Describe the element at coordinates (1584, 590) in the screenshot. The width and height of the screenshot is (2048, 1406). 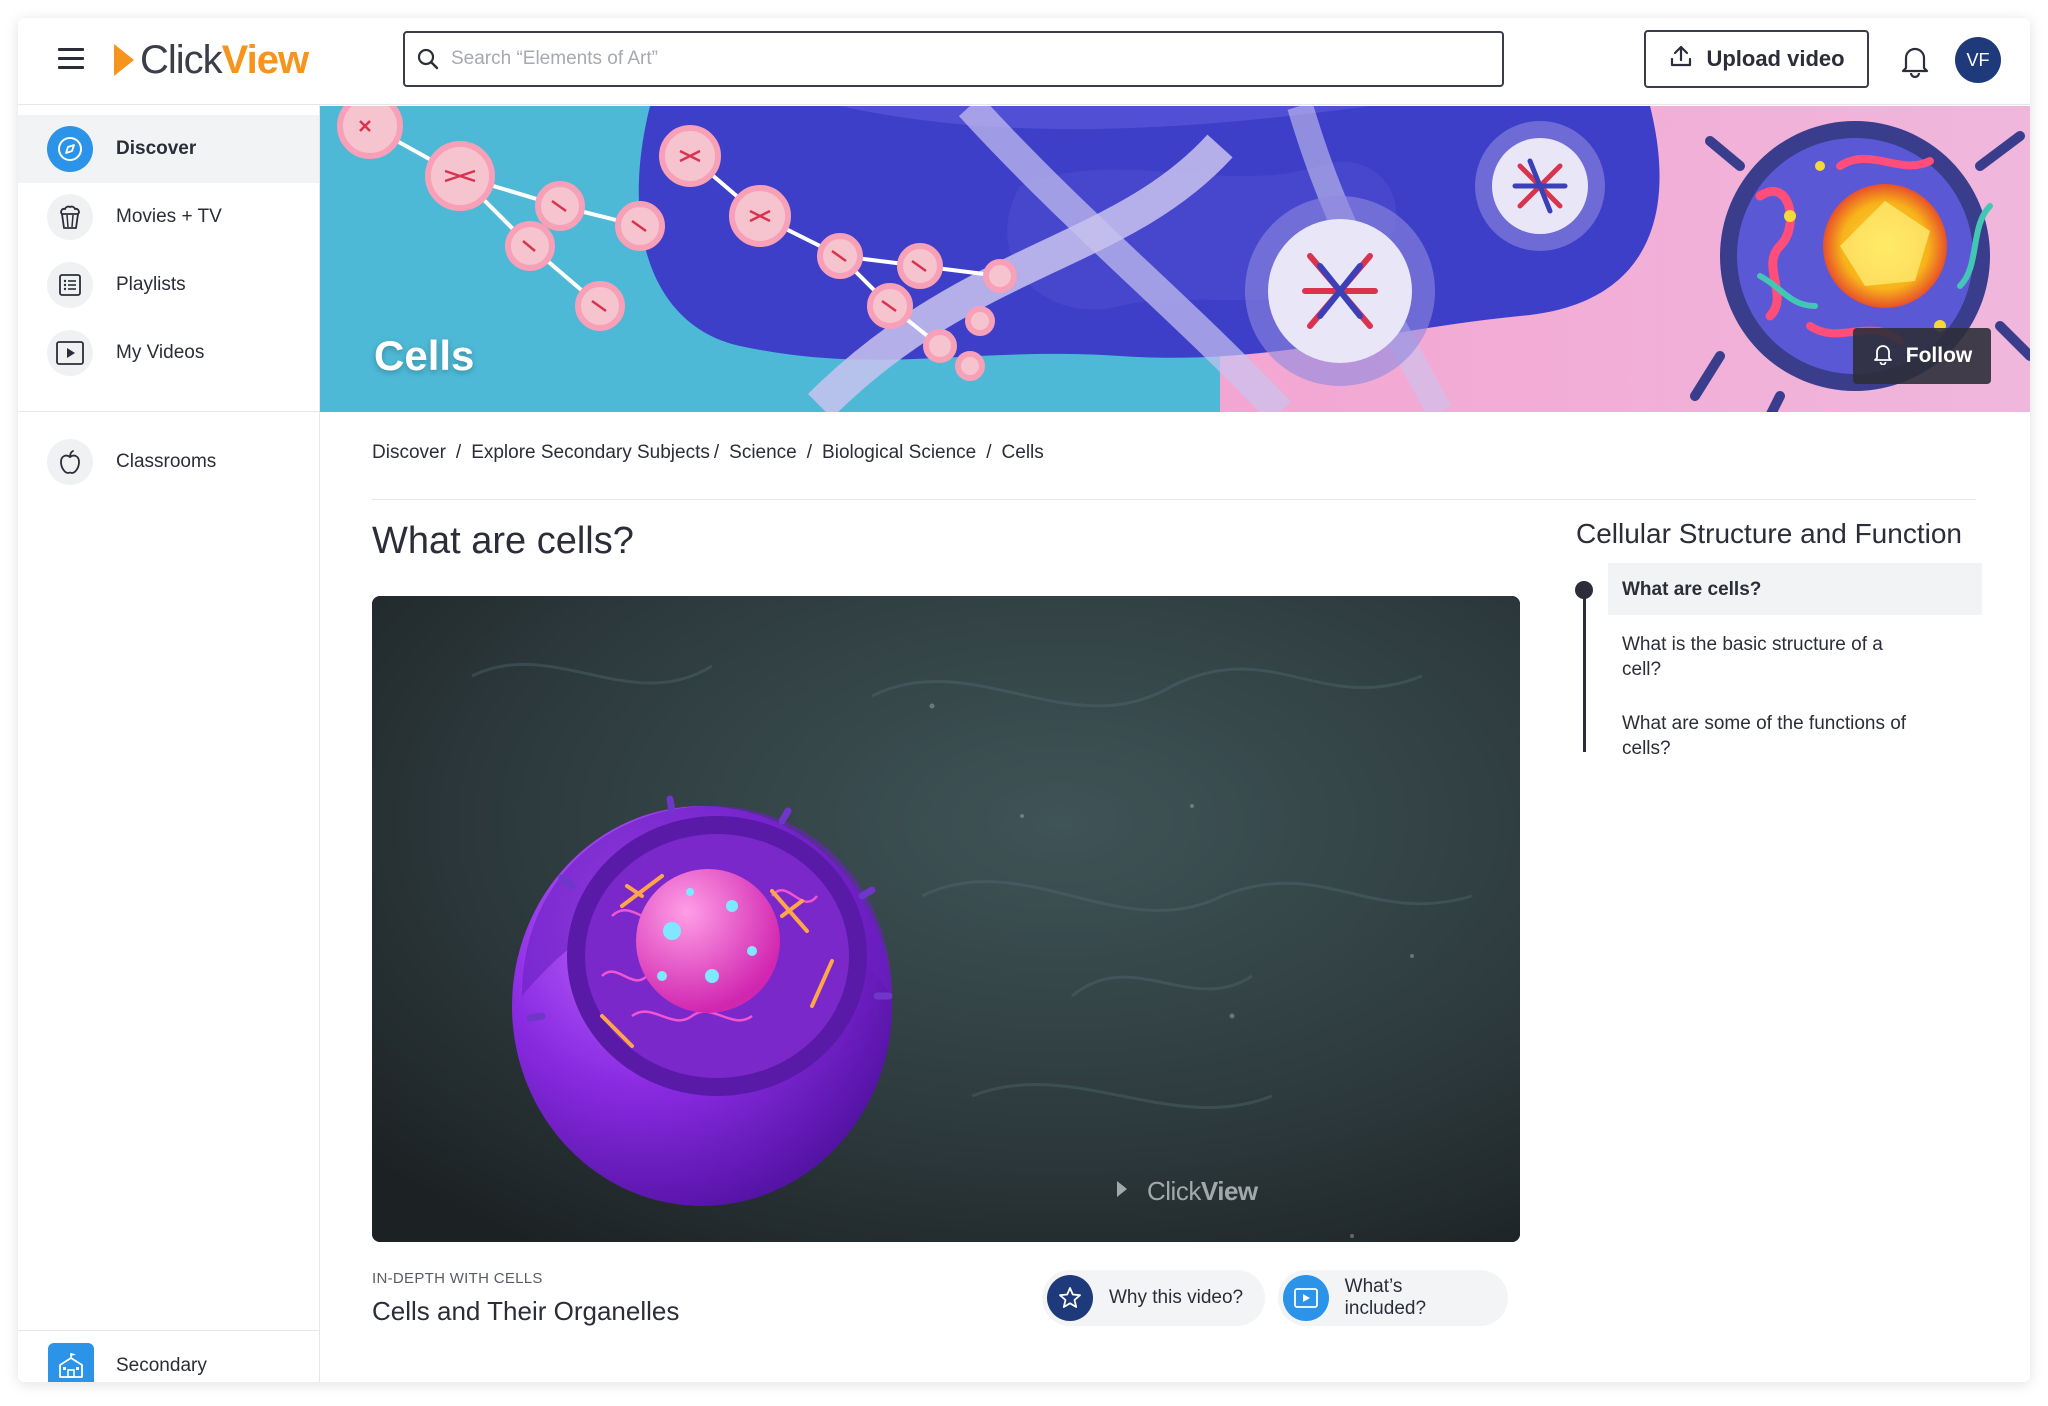
I see `timeline-current-dot` at that location.